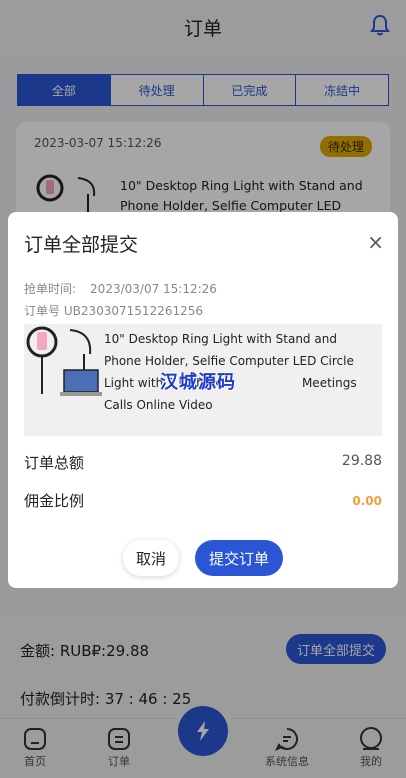  I want to click on grab-time-value: 2023/03/07 15:12:26, so click(153, 289).